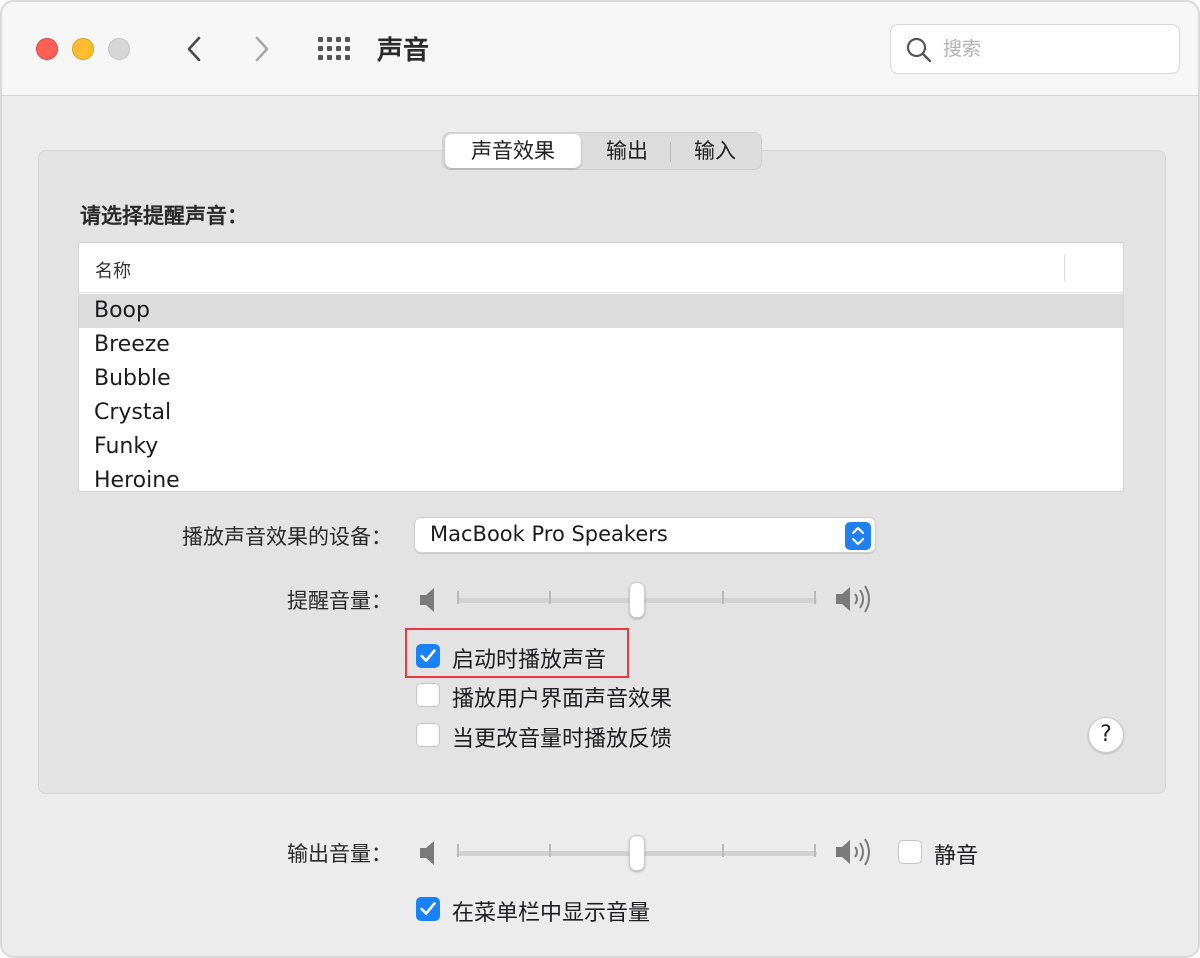 This screenshot has width=1200, height=958. What do you see at coordinates (428, 735) in the screenshot?
I see `volume-feedback-checkbox` at bounding box center [428, 735].